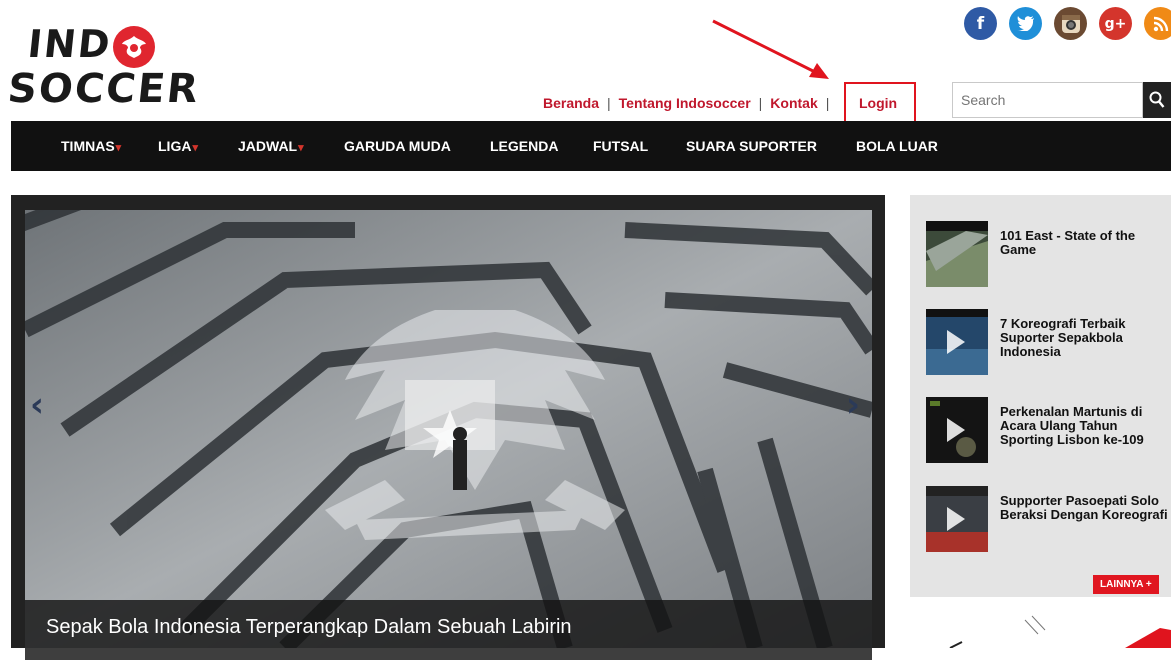  I want to click on search-input, so click(1047, 100).